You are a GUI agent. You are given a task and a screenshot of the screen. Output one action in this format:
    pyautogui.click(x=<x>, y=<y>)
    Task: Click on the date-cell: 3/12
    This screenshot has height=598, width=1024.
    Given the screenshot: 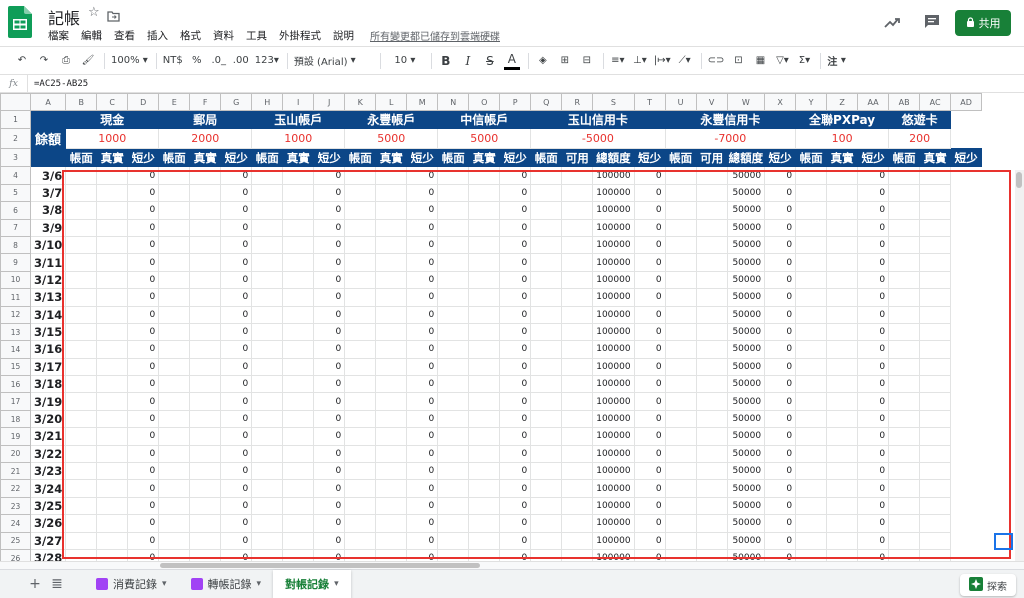 What is the action you would take?
    pyautogui.click(x=48, y=280)
    